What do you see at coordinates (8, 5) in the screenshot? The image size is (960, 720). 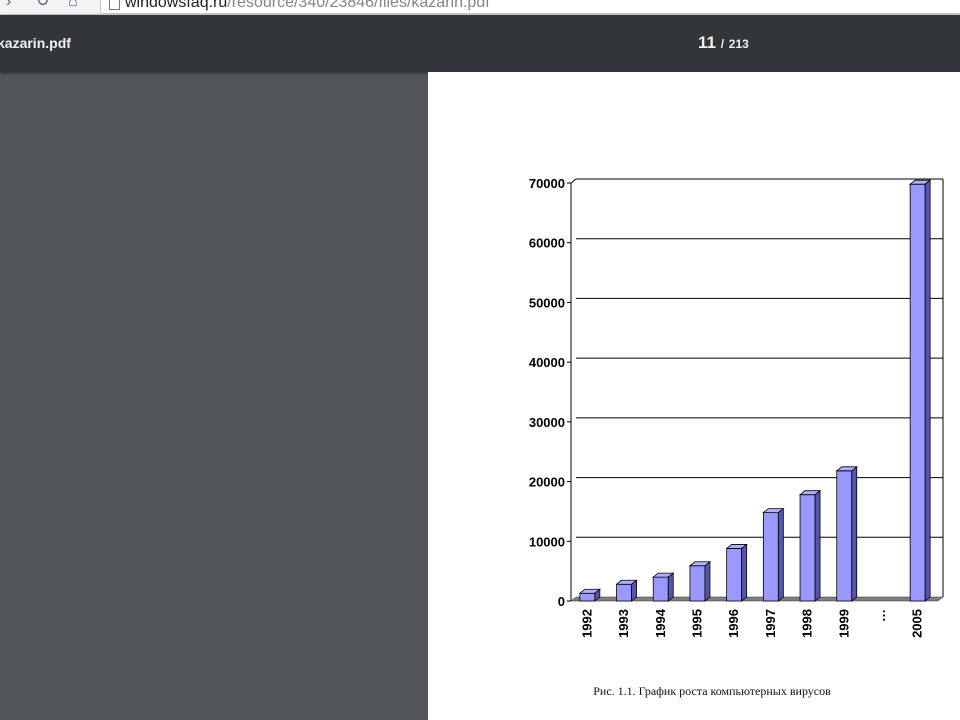 I see `forward-icon: ›` at bounding box center [8, 5].